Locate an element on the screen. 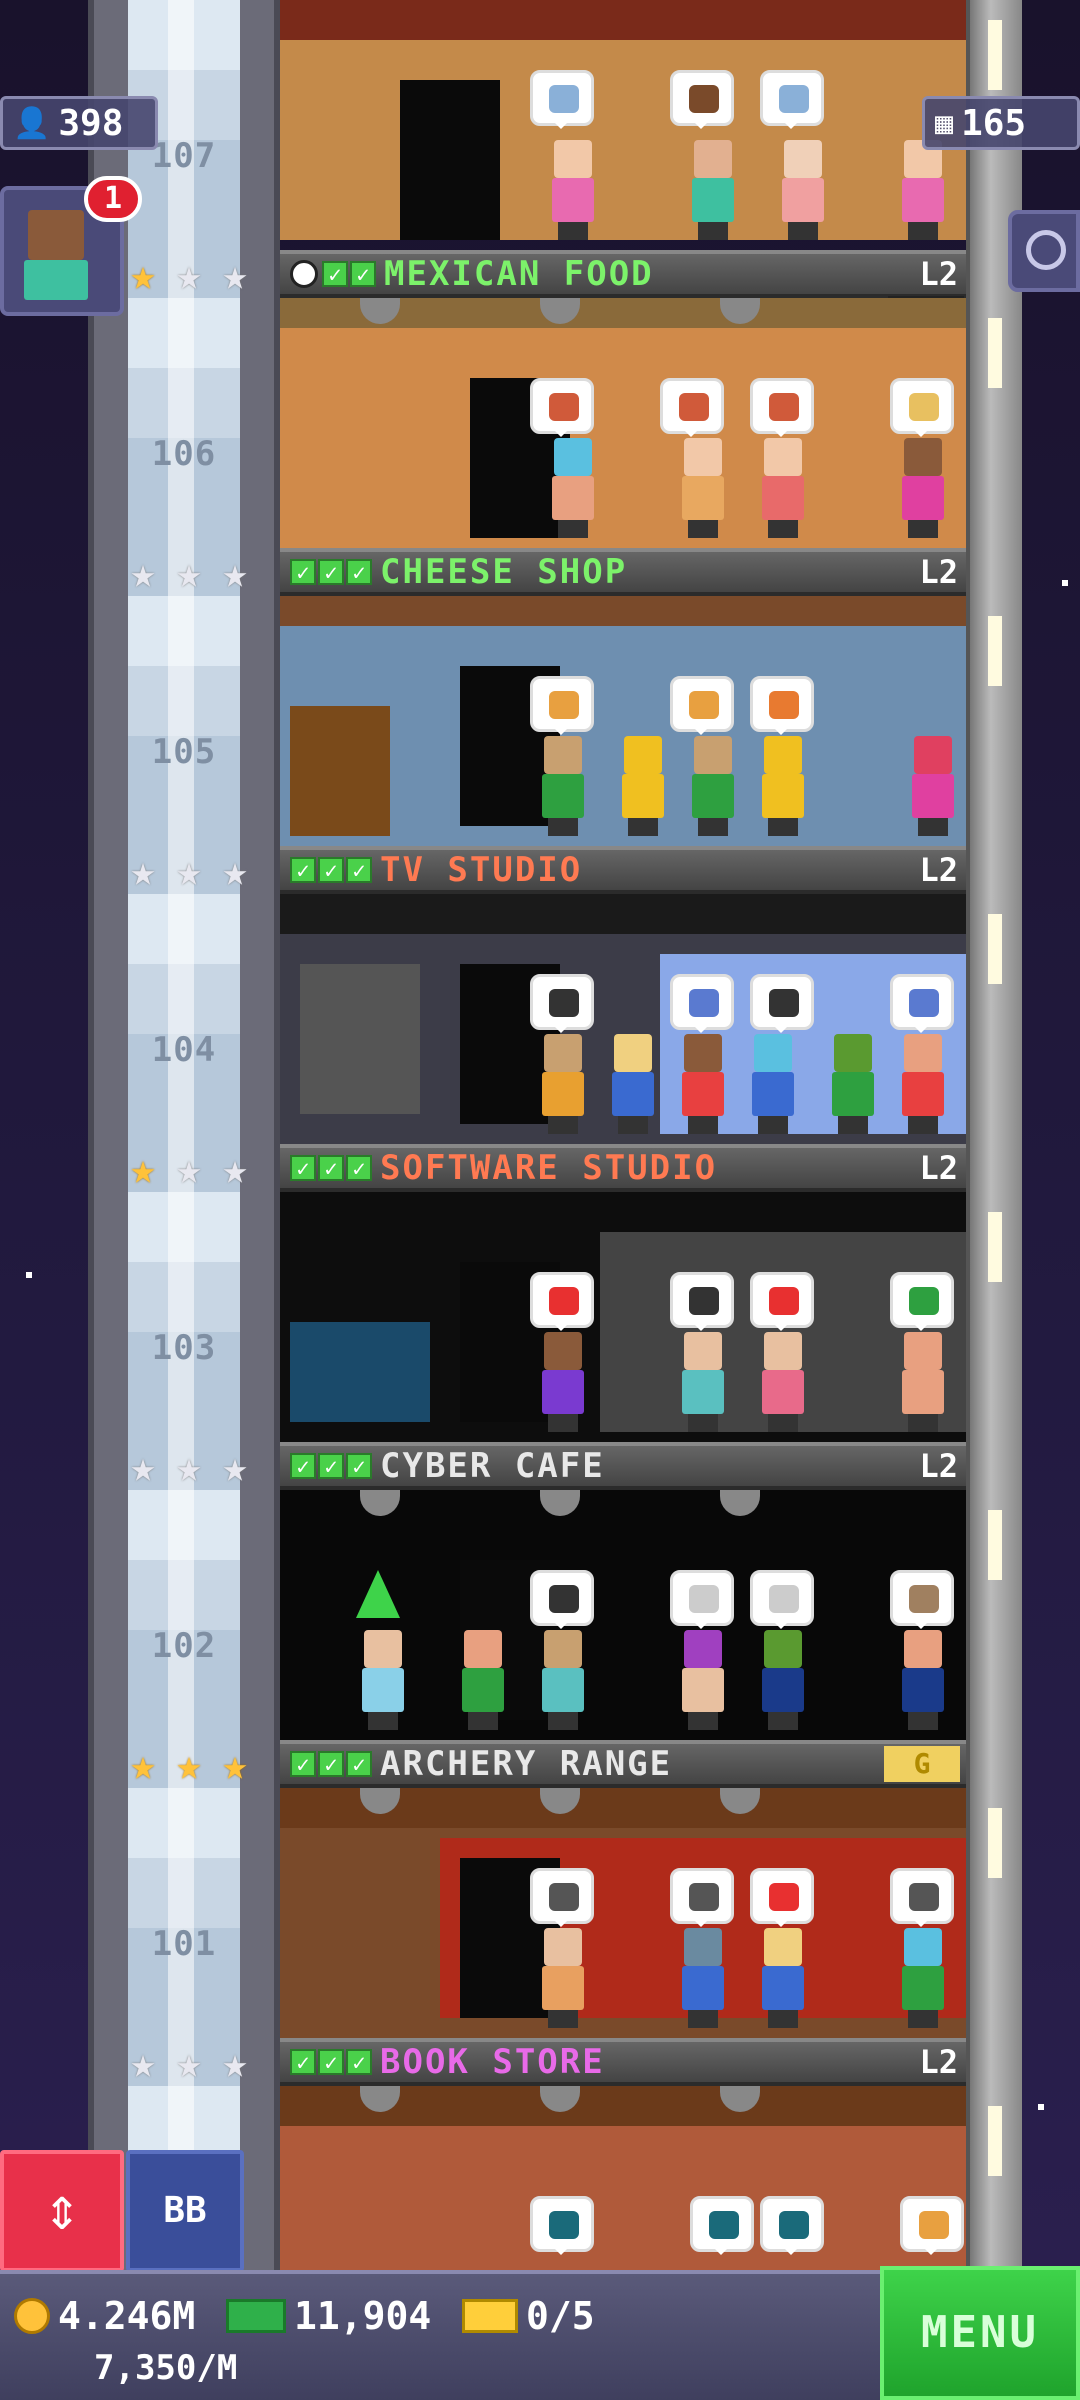 This screenshot has width=1080, height=2400. floor-name: CHEESE SHOP is located at coordinates (504, 572).